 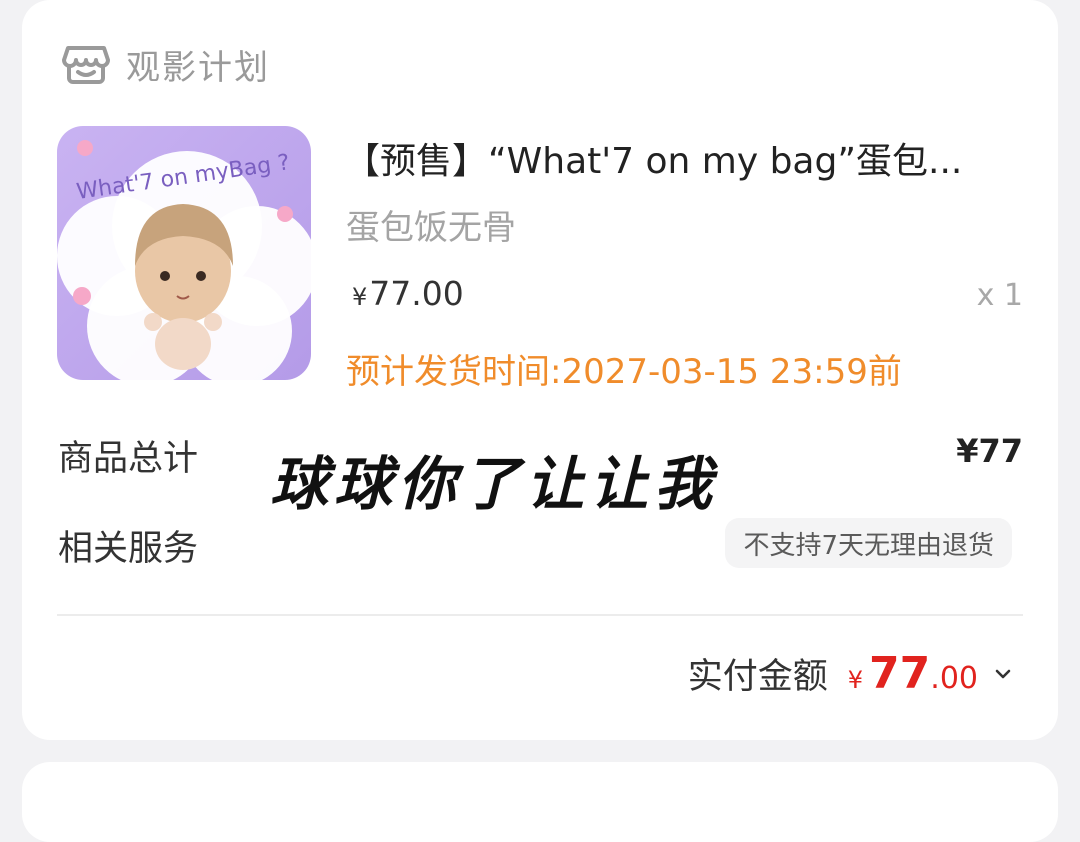 What do you see at coordinates (624, 372) in the screenshot?
I see `ship-time: 预计发货时间:2027-03-15 23:59前` at bounding box center [624, 372].